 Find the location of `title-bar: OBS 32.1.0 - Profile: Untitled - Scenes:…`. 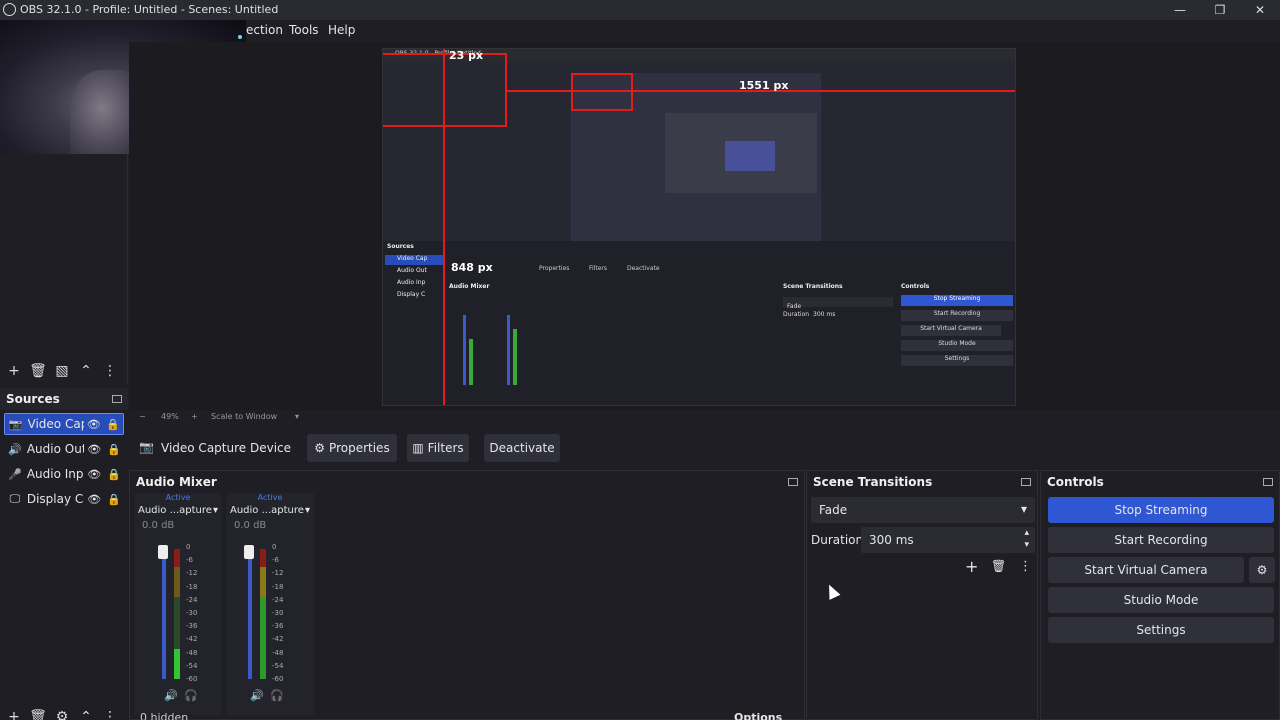

title-bar: OBS 32.1.0 - Profile: Untitled - Scenes:… is located at coordinates (640, 10).